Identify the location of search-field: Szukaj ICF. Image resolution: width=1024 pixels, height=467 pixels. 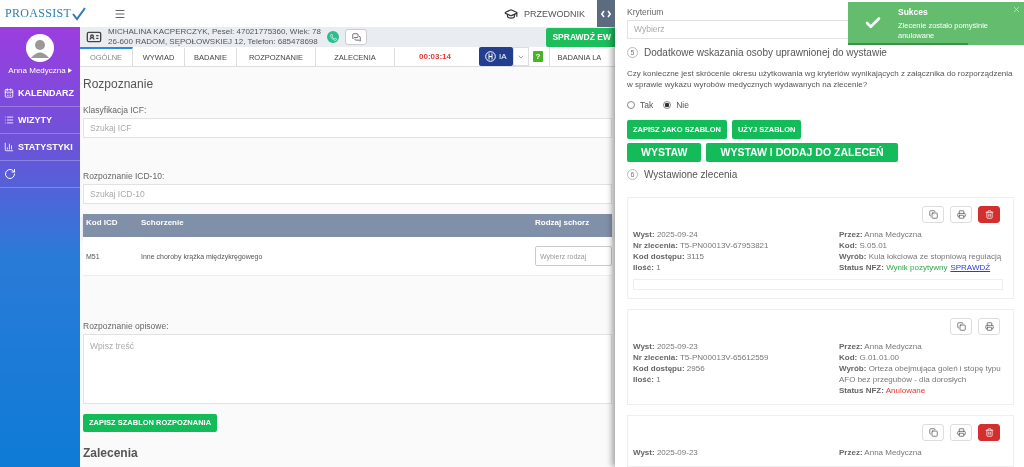
(347, 128).